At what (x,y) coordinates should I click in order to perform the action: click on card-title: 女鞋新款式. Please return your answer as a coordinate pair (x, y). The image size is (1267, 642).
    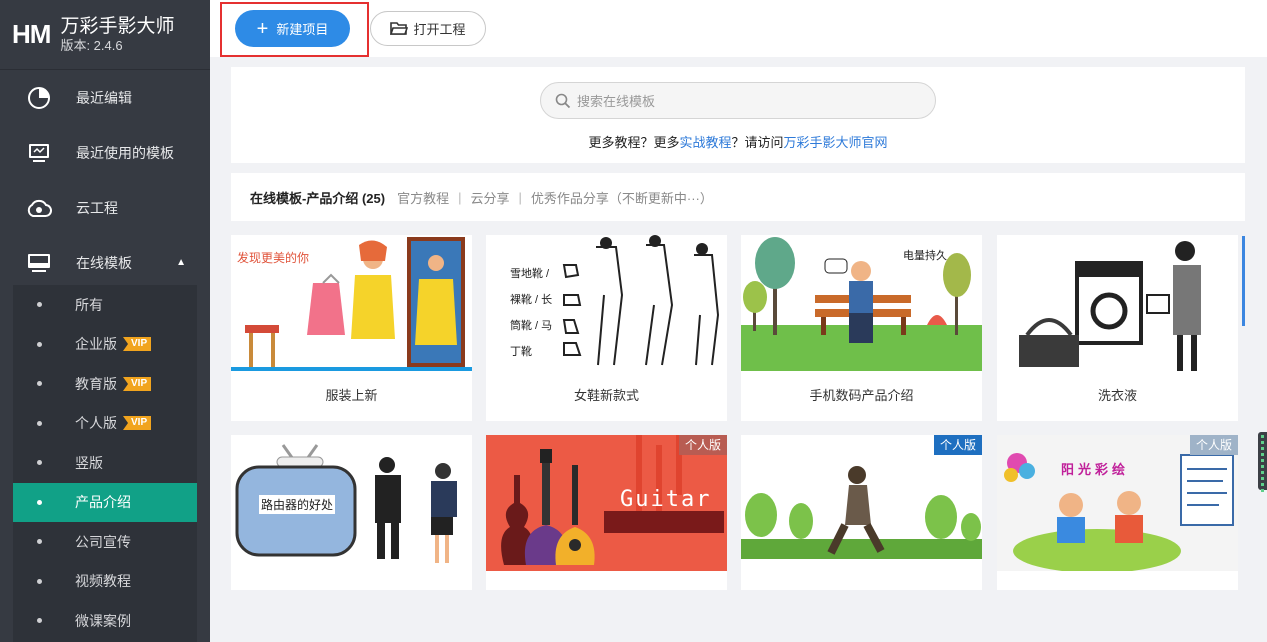
    Looking at the image, I should click on (606, 395).